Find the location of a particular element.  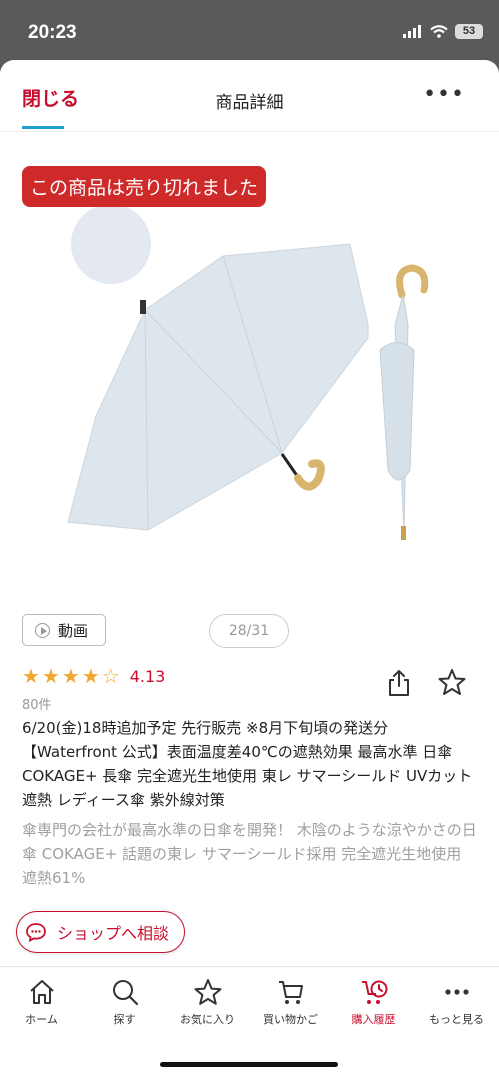

status-icons: 53 is located at coordinates (443, 31).